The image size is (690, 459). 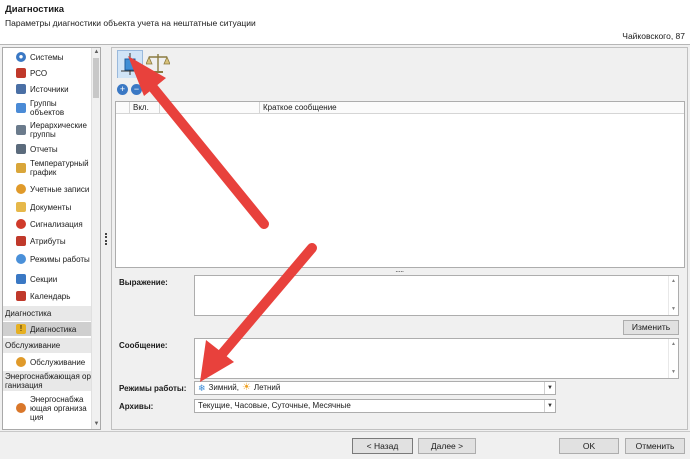 I want to click on message-label: Сообщение:, so click(x=143, y=345).